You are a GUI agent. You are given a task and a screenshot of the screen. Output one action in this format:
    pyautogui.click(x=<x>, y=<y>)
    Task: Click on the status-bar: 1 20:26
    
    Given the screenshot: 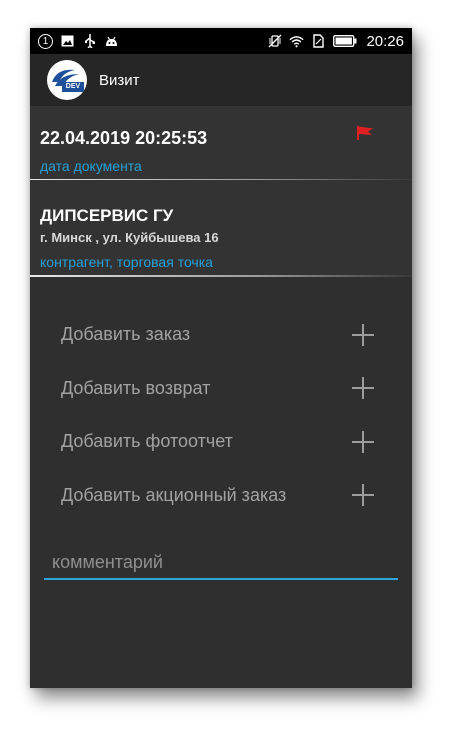 What is the action you would take?
    pyautogui.click(x=221, y=41)
    